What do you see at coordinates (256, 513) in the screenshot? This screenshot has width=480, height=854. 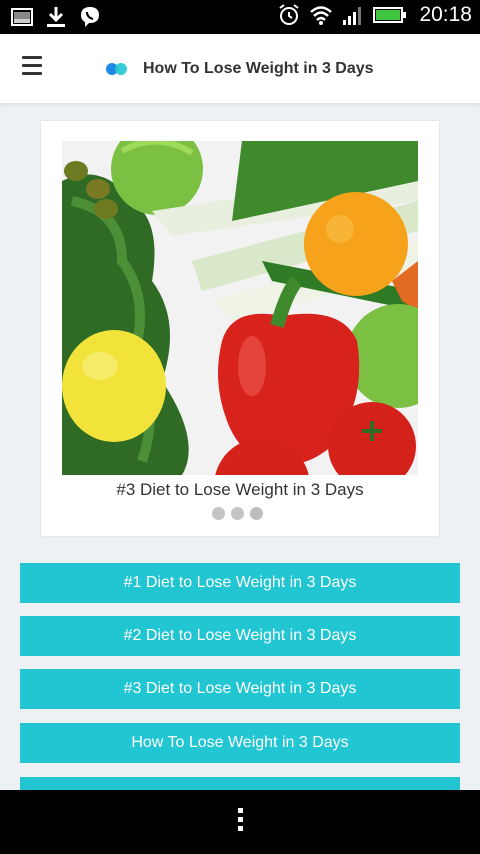 I see `slider-dot-active` at bounding box center [256, 513].